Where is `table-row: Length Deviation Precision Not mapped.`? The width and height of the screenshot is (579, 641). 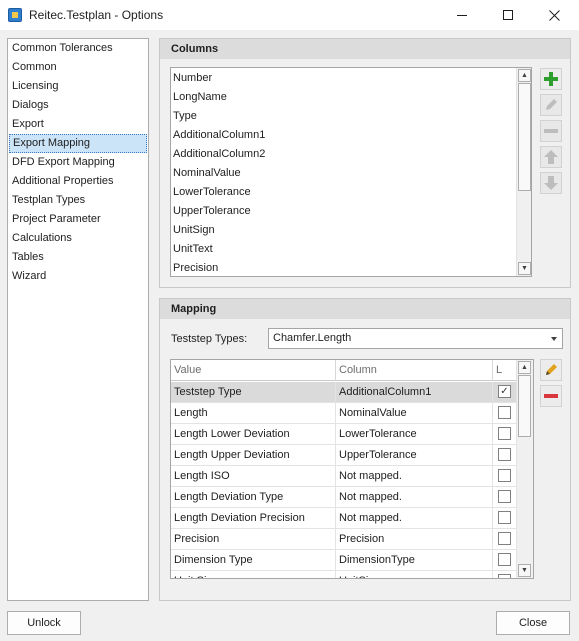
table-row: Length Deviation Precision Not mapped. is located at coordinates (343, 518).